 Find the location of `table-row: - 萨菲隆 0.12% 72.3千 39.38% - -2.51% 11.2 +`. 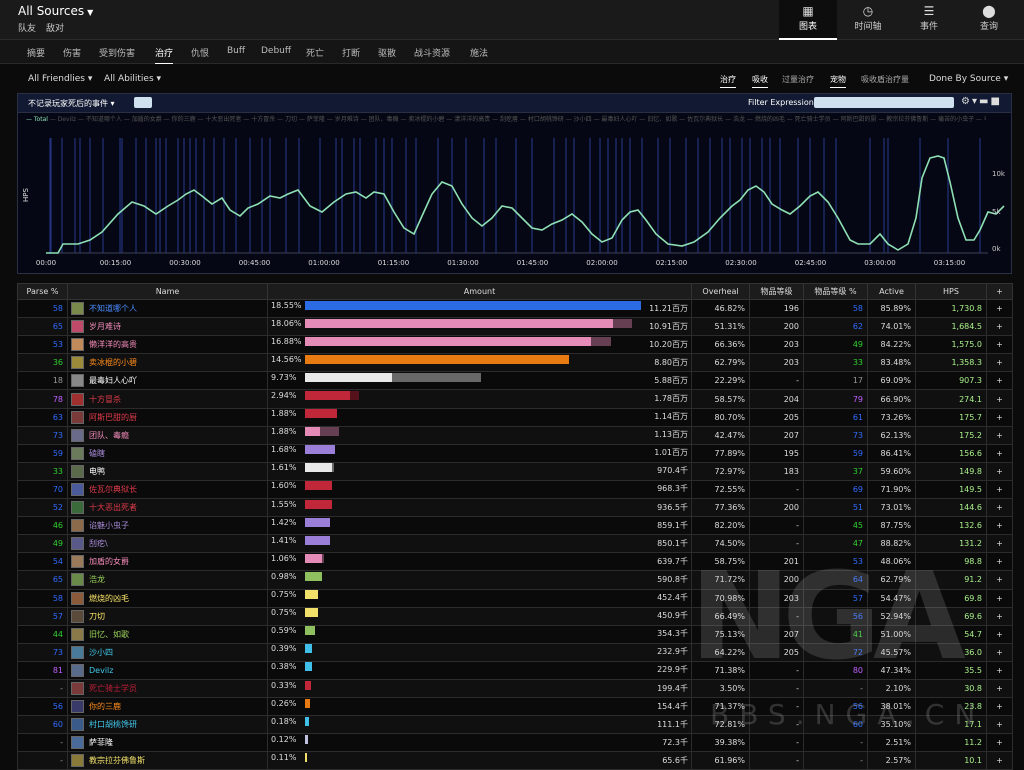

table-row: - 萨菲隆 0.12% 72.3千 39.38% - -2.51% 11.2 + is located at coordinates (515, 743).